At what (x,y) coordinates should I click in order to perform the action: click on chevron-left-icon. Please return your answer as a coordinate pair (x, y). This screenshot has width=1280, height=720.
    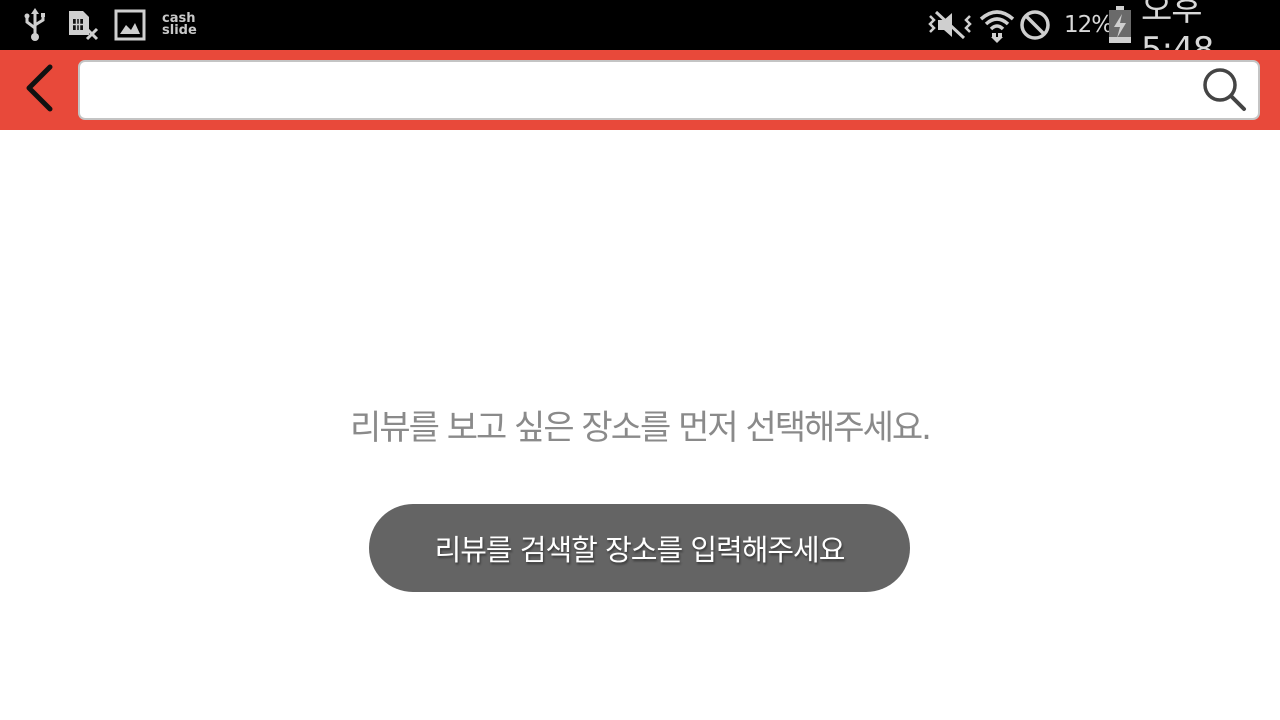
    Looking at the image, I should click on (39, 90).